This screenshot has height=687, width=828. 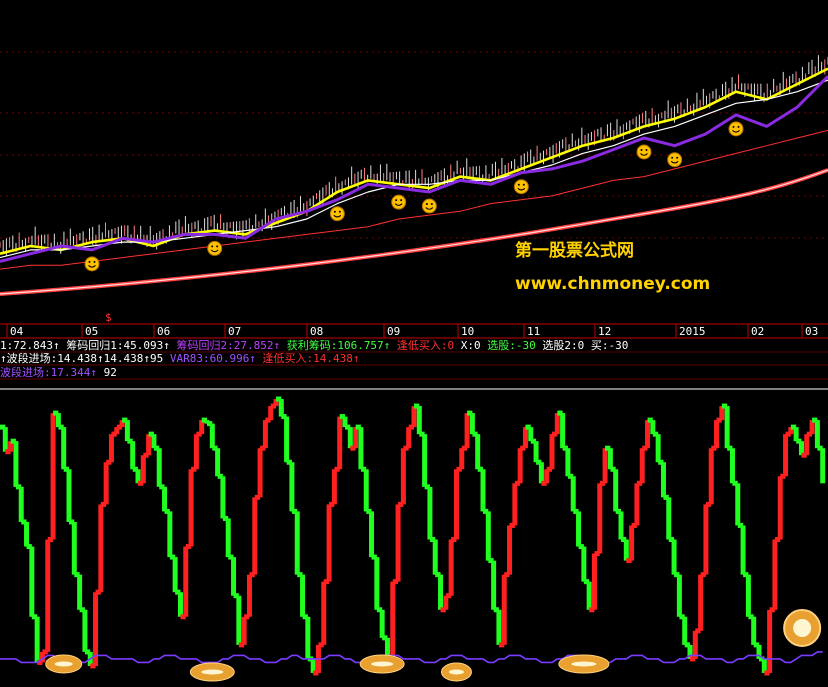 I want to click on indicator-readout: 92, so click(x=107, y=372).